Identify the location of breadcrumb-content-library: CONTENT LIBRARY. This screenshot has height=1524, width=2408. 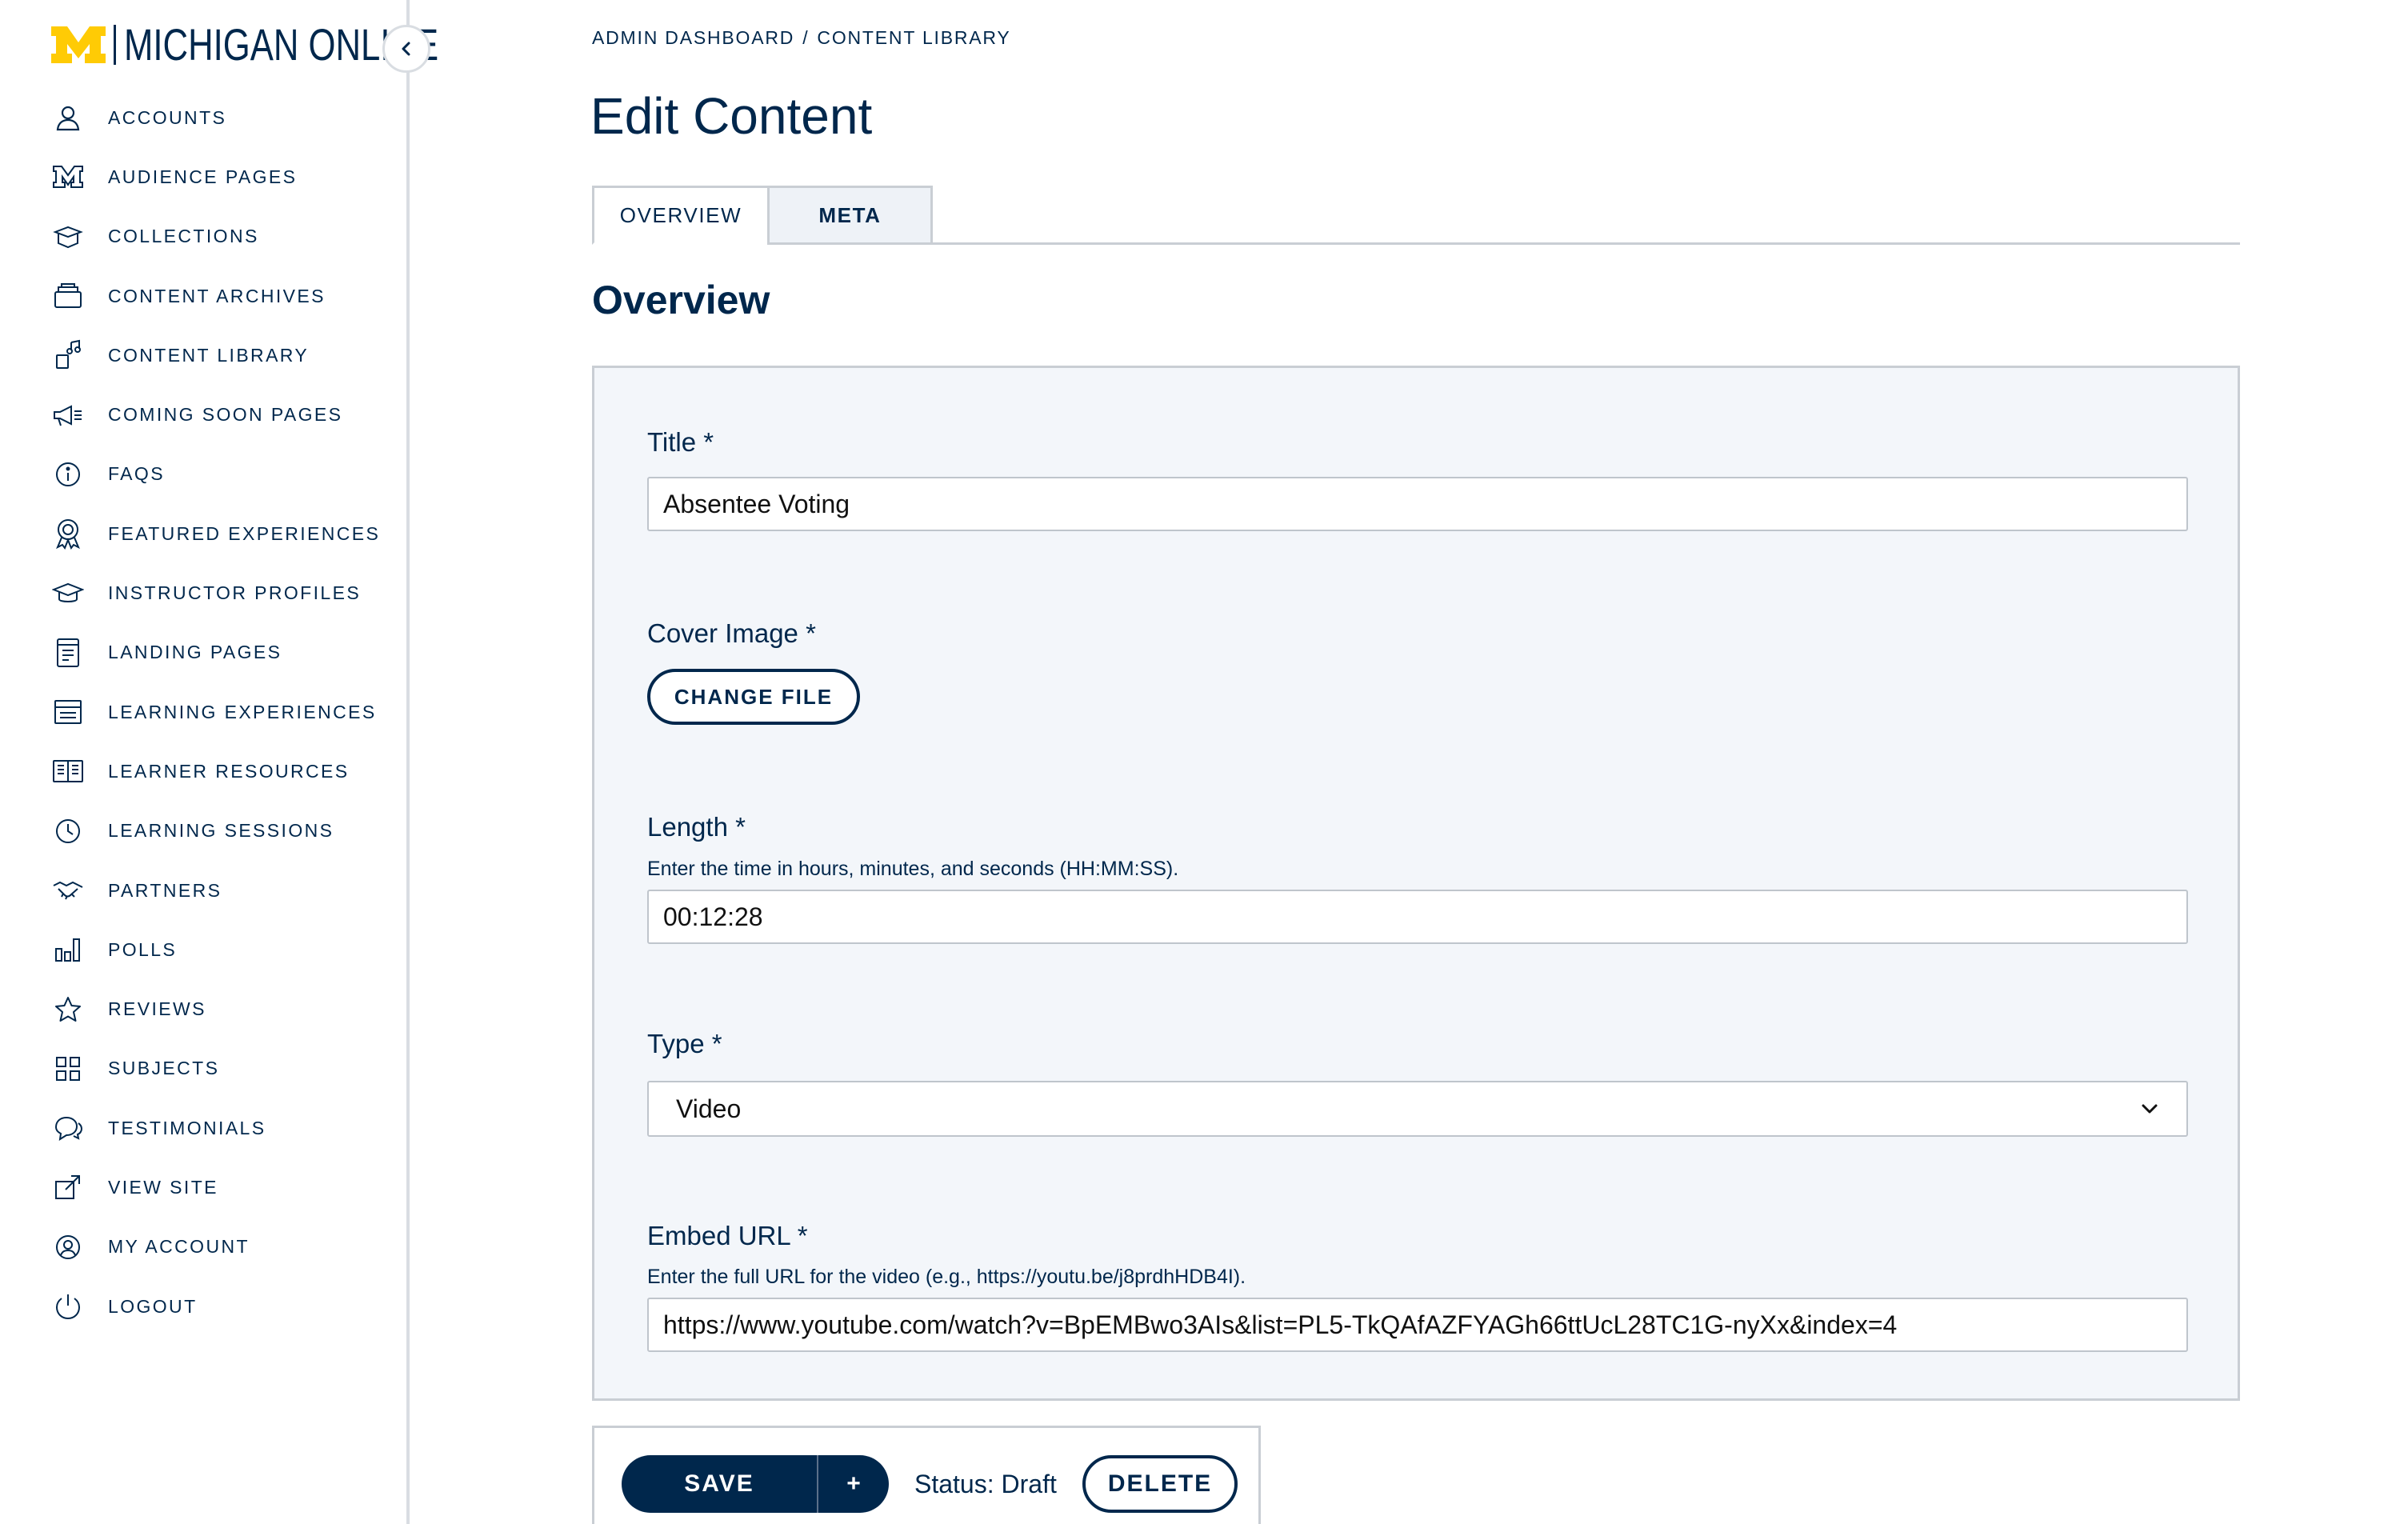
(913, 37).